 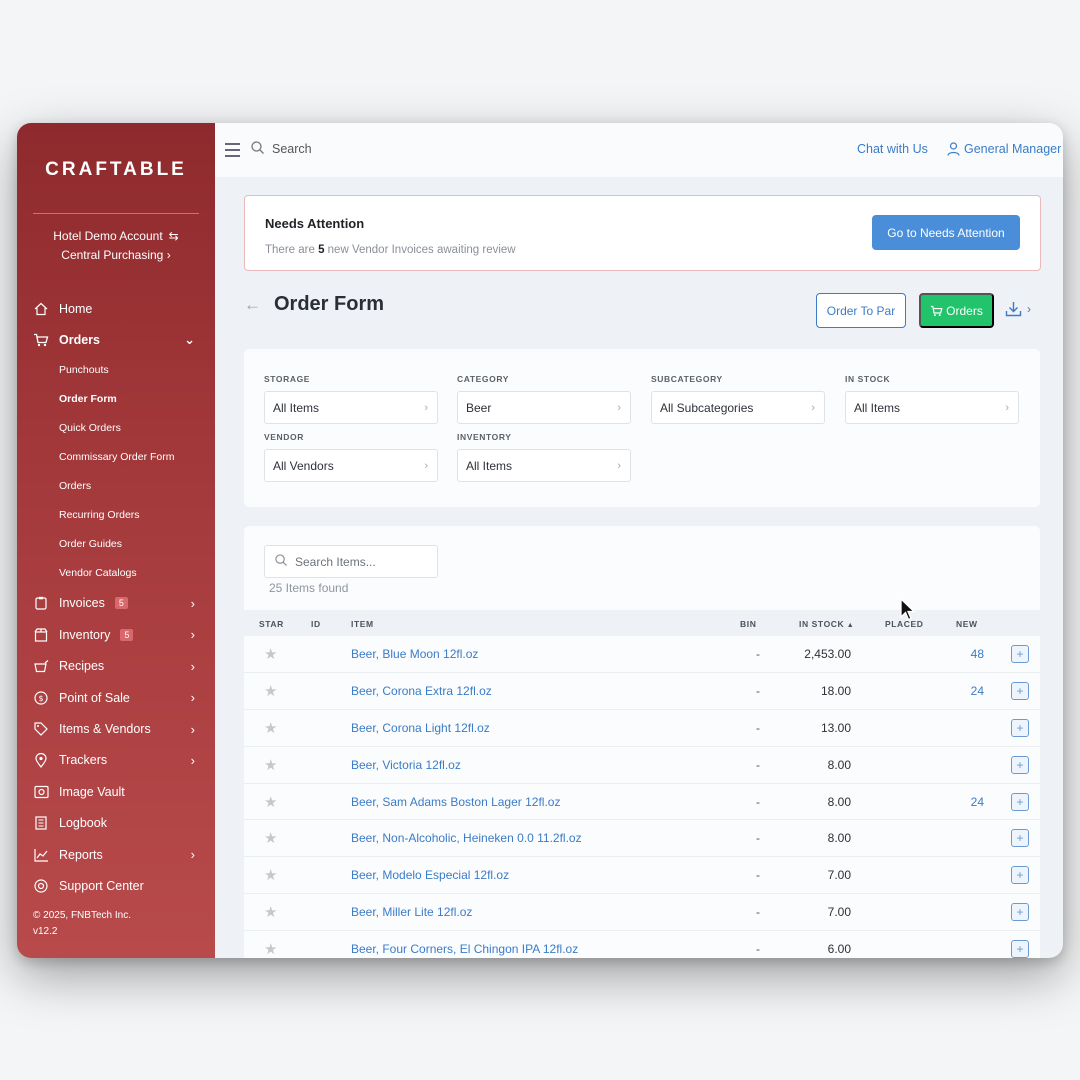 I want to click on sidebar-item-label: Orders, so click(x=79, y=340).